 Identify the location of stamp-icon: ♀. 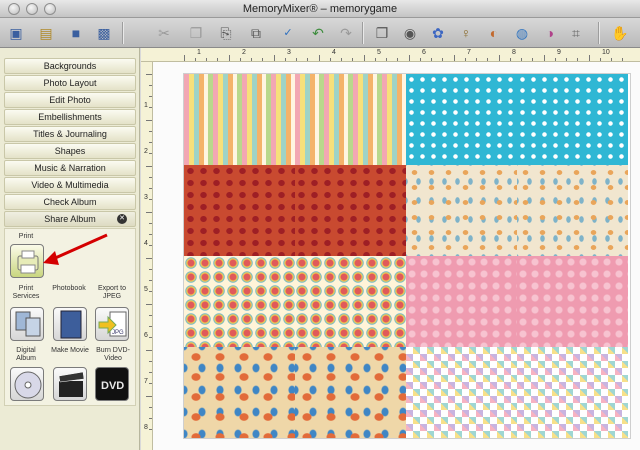
(466, 33).